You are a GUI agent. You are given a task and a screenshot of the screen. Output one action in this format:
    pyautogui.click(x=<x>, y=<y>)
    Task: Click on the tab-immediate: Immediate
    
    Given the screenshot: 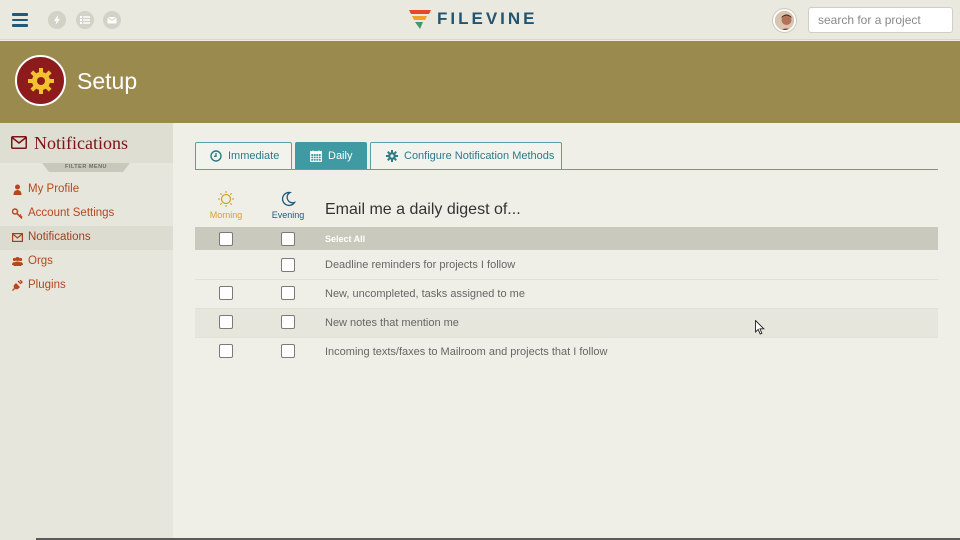 What is the action you would take?
    pyautogui.click(x=243, y=156)
    